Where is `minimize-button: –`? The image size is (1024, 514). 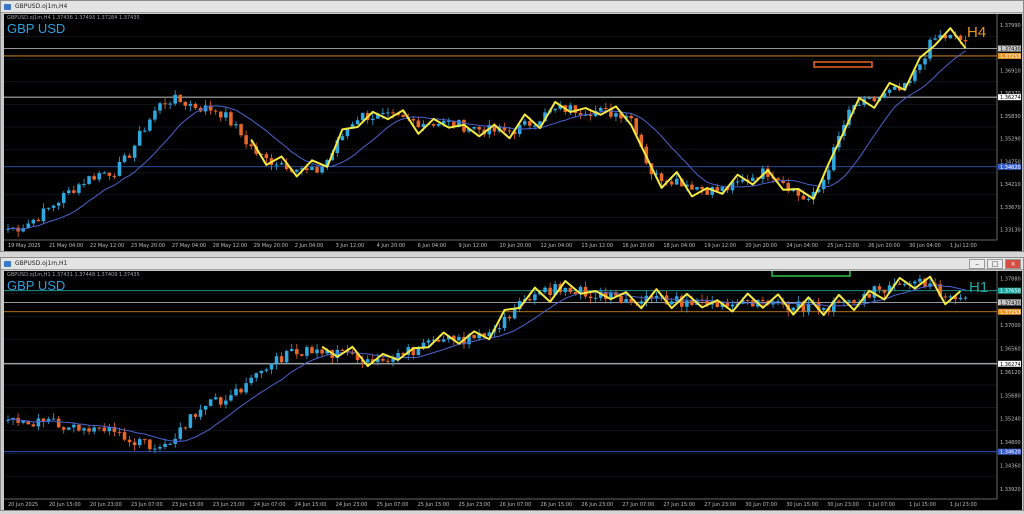
minimize-button: – is located at coordinates (977, 264).